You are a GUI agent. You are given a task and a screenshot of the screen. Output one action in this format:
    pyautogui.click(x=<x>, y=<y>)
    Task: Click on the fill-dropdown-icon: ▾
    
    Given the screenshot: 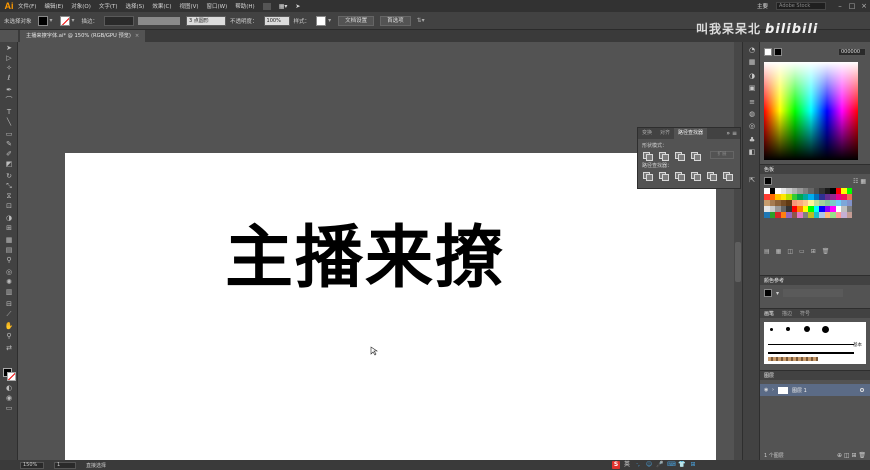 What is the action you would take?
    pyautogui.click(x=53, y=21)
    